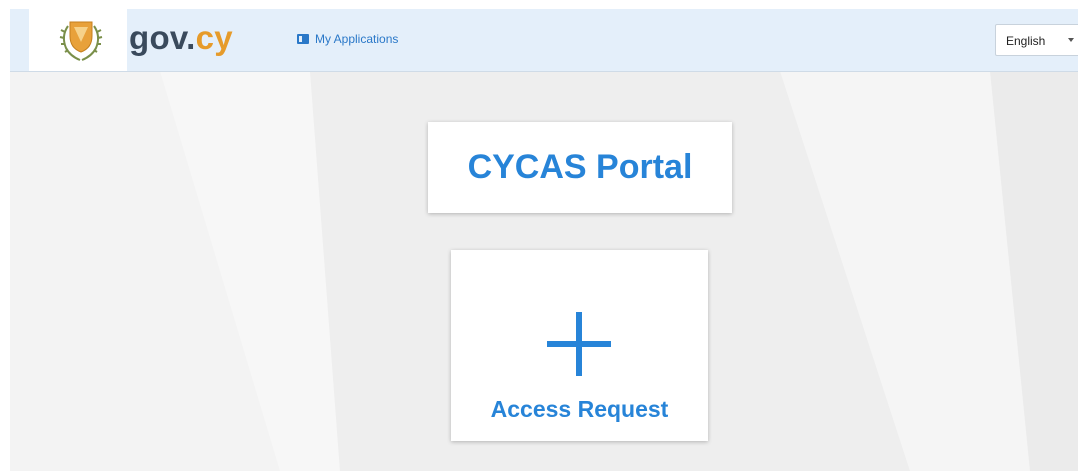  What do you see at coordinates (81, 41) in the screenshot?
I see `cyprus-coat-of-arms-icon` at bounding box center [81, 41].